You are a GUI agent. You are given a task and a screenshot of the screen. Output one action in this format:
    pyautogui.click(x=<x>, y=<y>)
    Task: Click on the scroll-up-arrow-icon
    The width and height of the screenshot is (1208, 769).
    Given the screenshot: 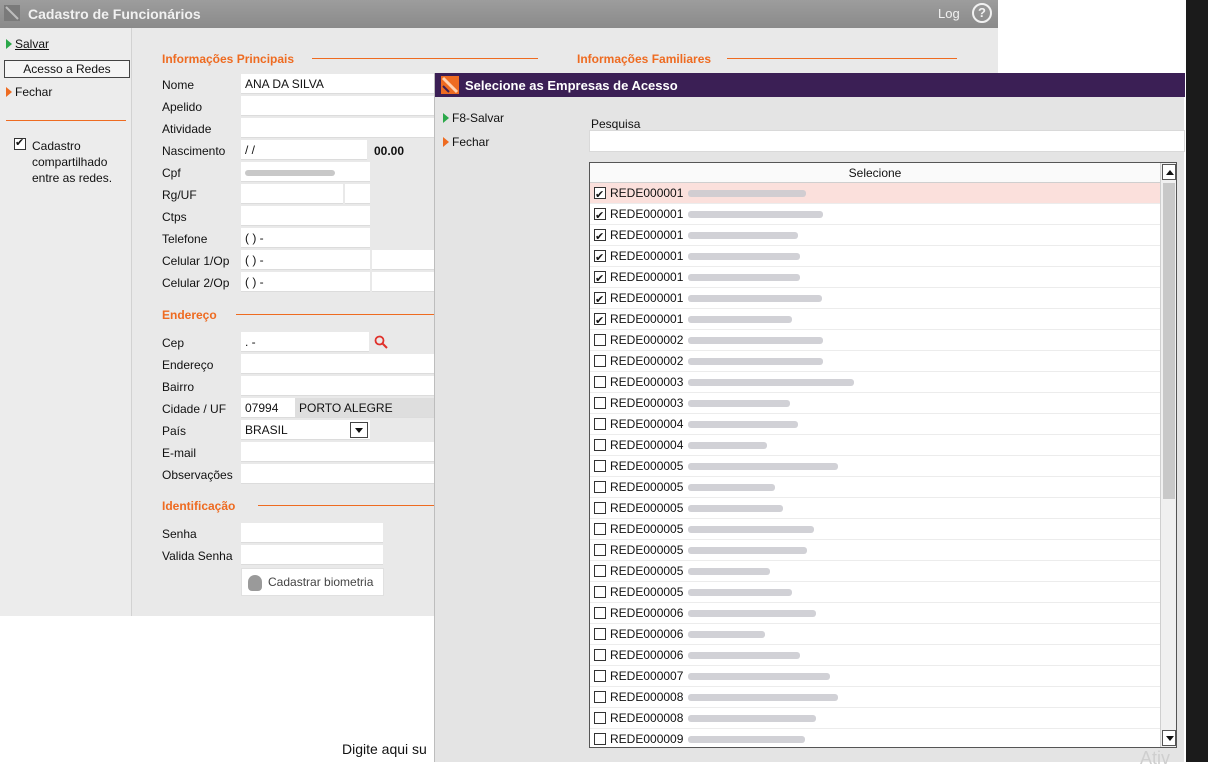 What is the action you would take?
    pyautogui.click(x=1169, y=172)
    